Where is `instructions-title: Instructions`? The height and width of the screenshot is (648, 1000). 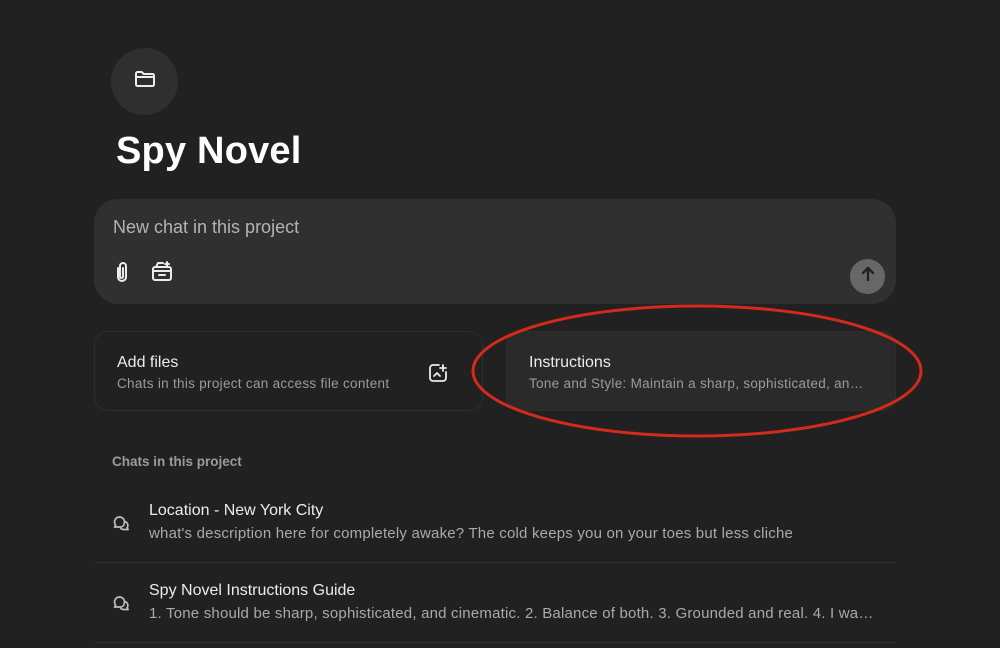
instructions-title: Instructions is located at coordinates (570, 362).